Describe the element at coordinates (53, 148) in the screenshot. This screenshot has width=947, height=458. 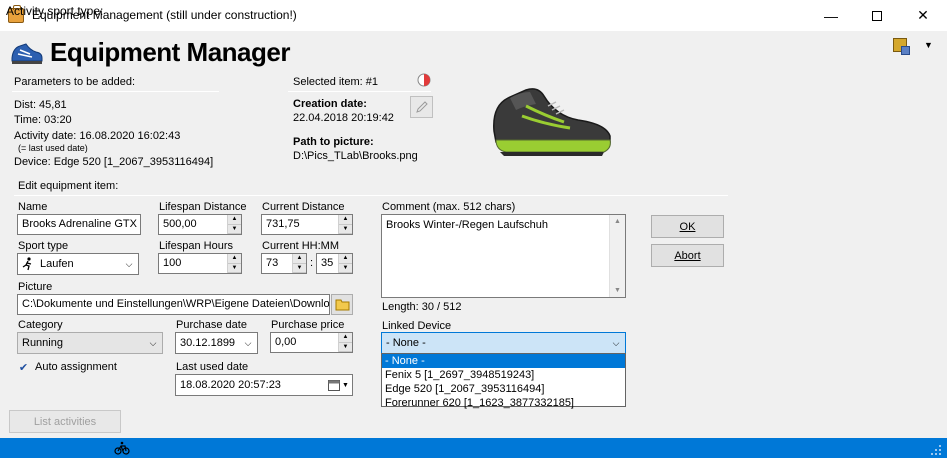
I see `param-activity-note: (= last used date)` at that location.